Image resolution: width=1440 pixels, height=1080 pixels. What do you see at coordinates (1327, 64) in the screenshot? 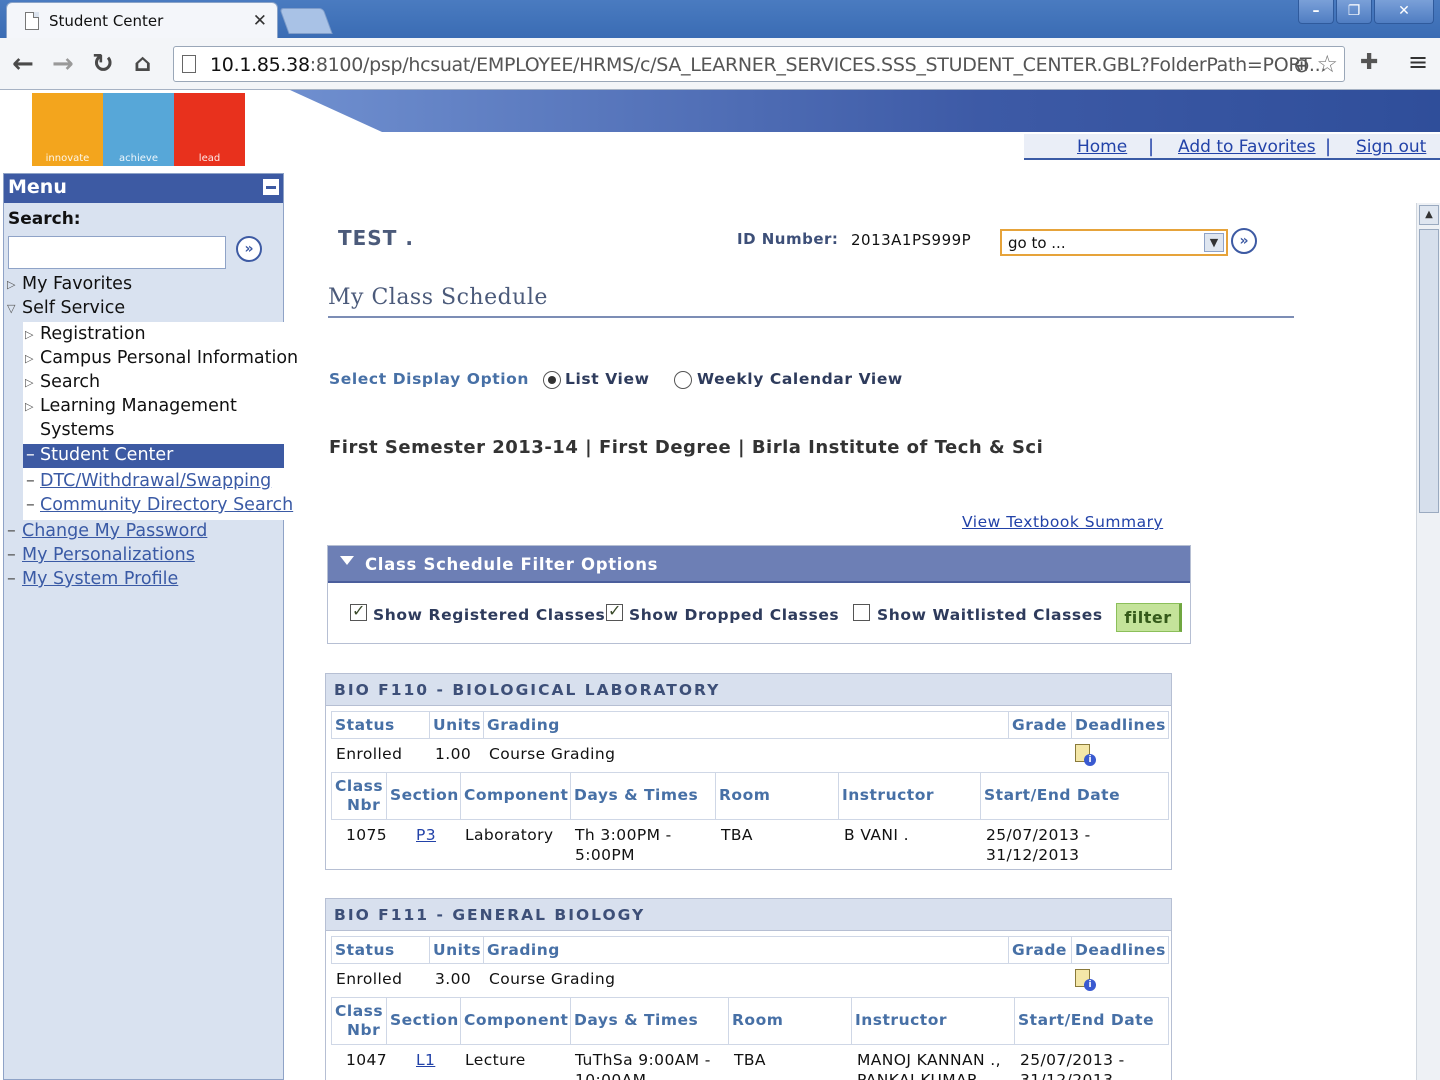
I see `bookmark-star-icon: ☆` at bounding box center [1327, 64].